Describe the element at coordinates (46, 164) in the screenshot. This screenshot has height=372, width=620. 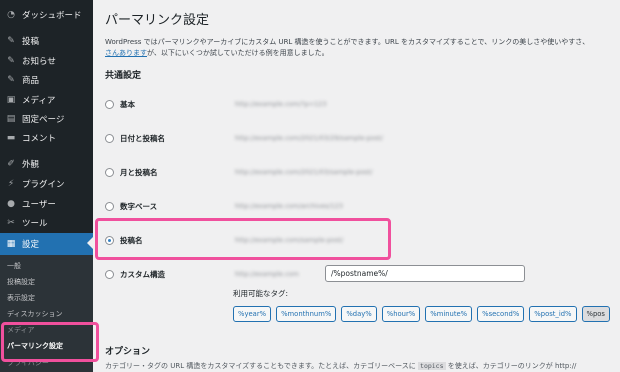
I see `menu-item-appearance: ✐ 外観` at that location.